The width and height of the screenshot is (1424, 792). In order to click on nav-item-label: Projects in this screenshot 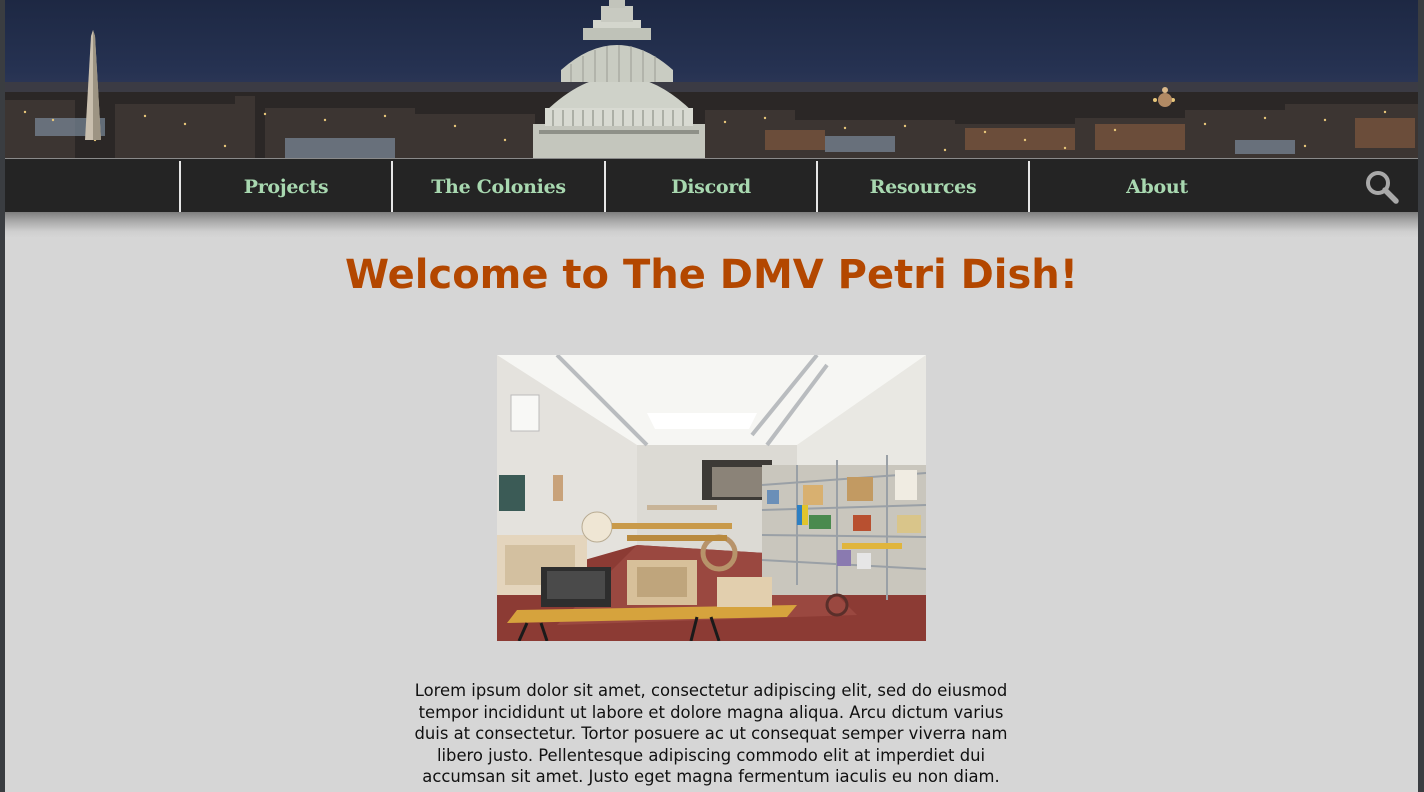, I will do `click(286, 187)`.